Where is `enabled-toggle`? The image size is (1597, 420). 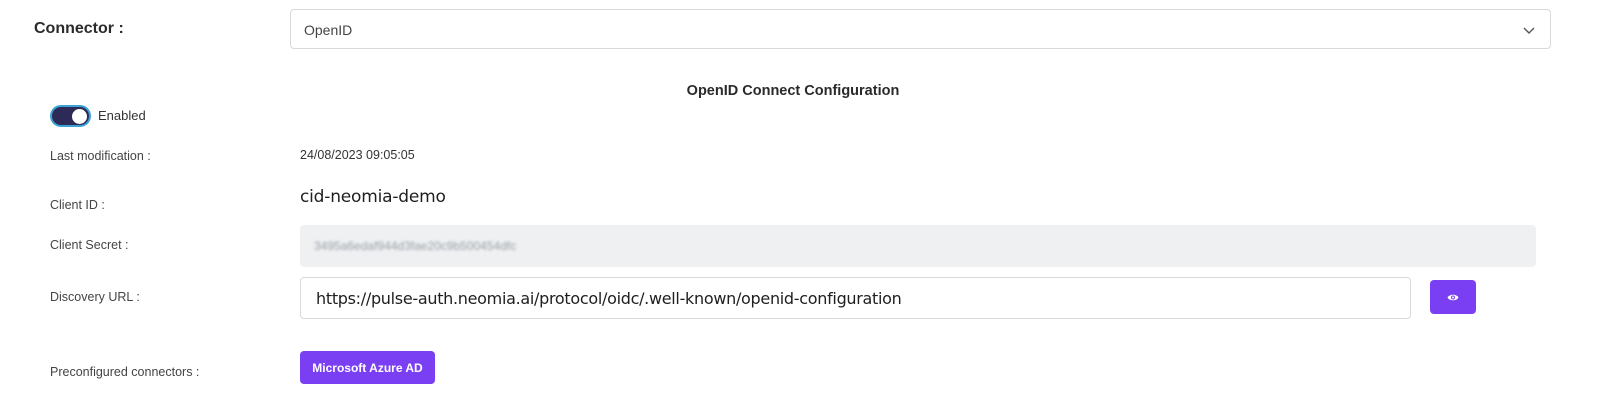 enabled-toggle is located at coordinates (70, 116).